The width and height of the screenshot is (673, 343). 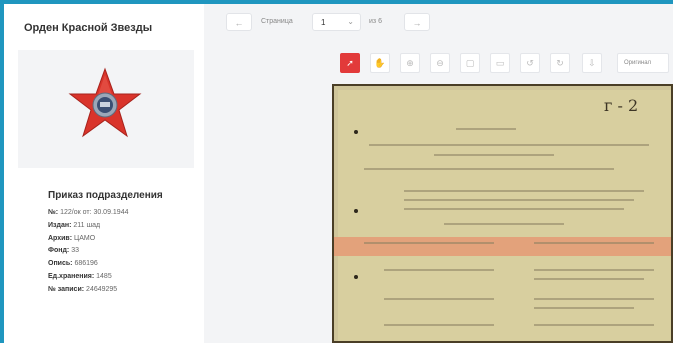 What do you see at coordinates (53, 212) in the screenshot?
I see `info-label: №:` at bounding box center [53, 212].